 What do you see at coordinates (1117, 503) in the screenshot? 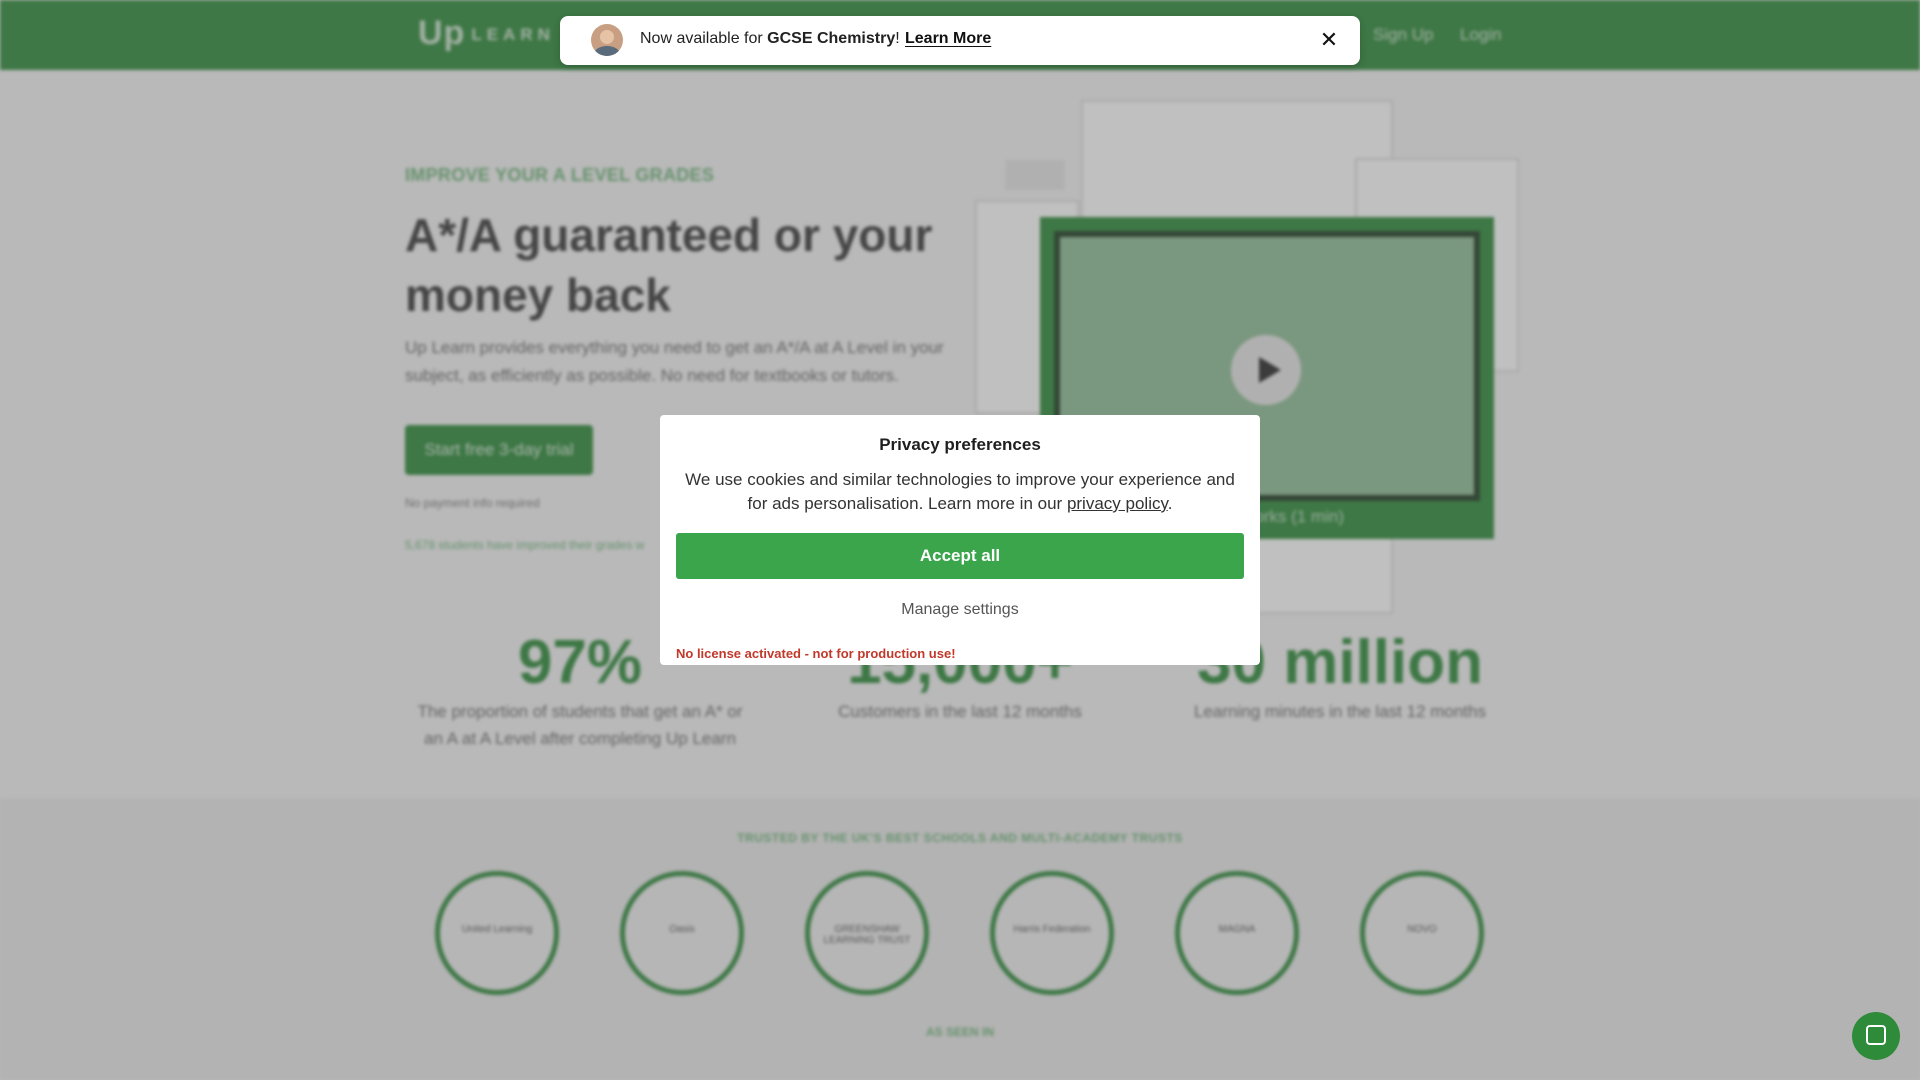
I see `privacy-policy-link: privacy policy` at bounding box center [1117, 503].